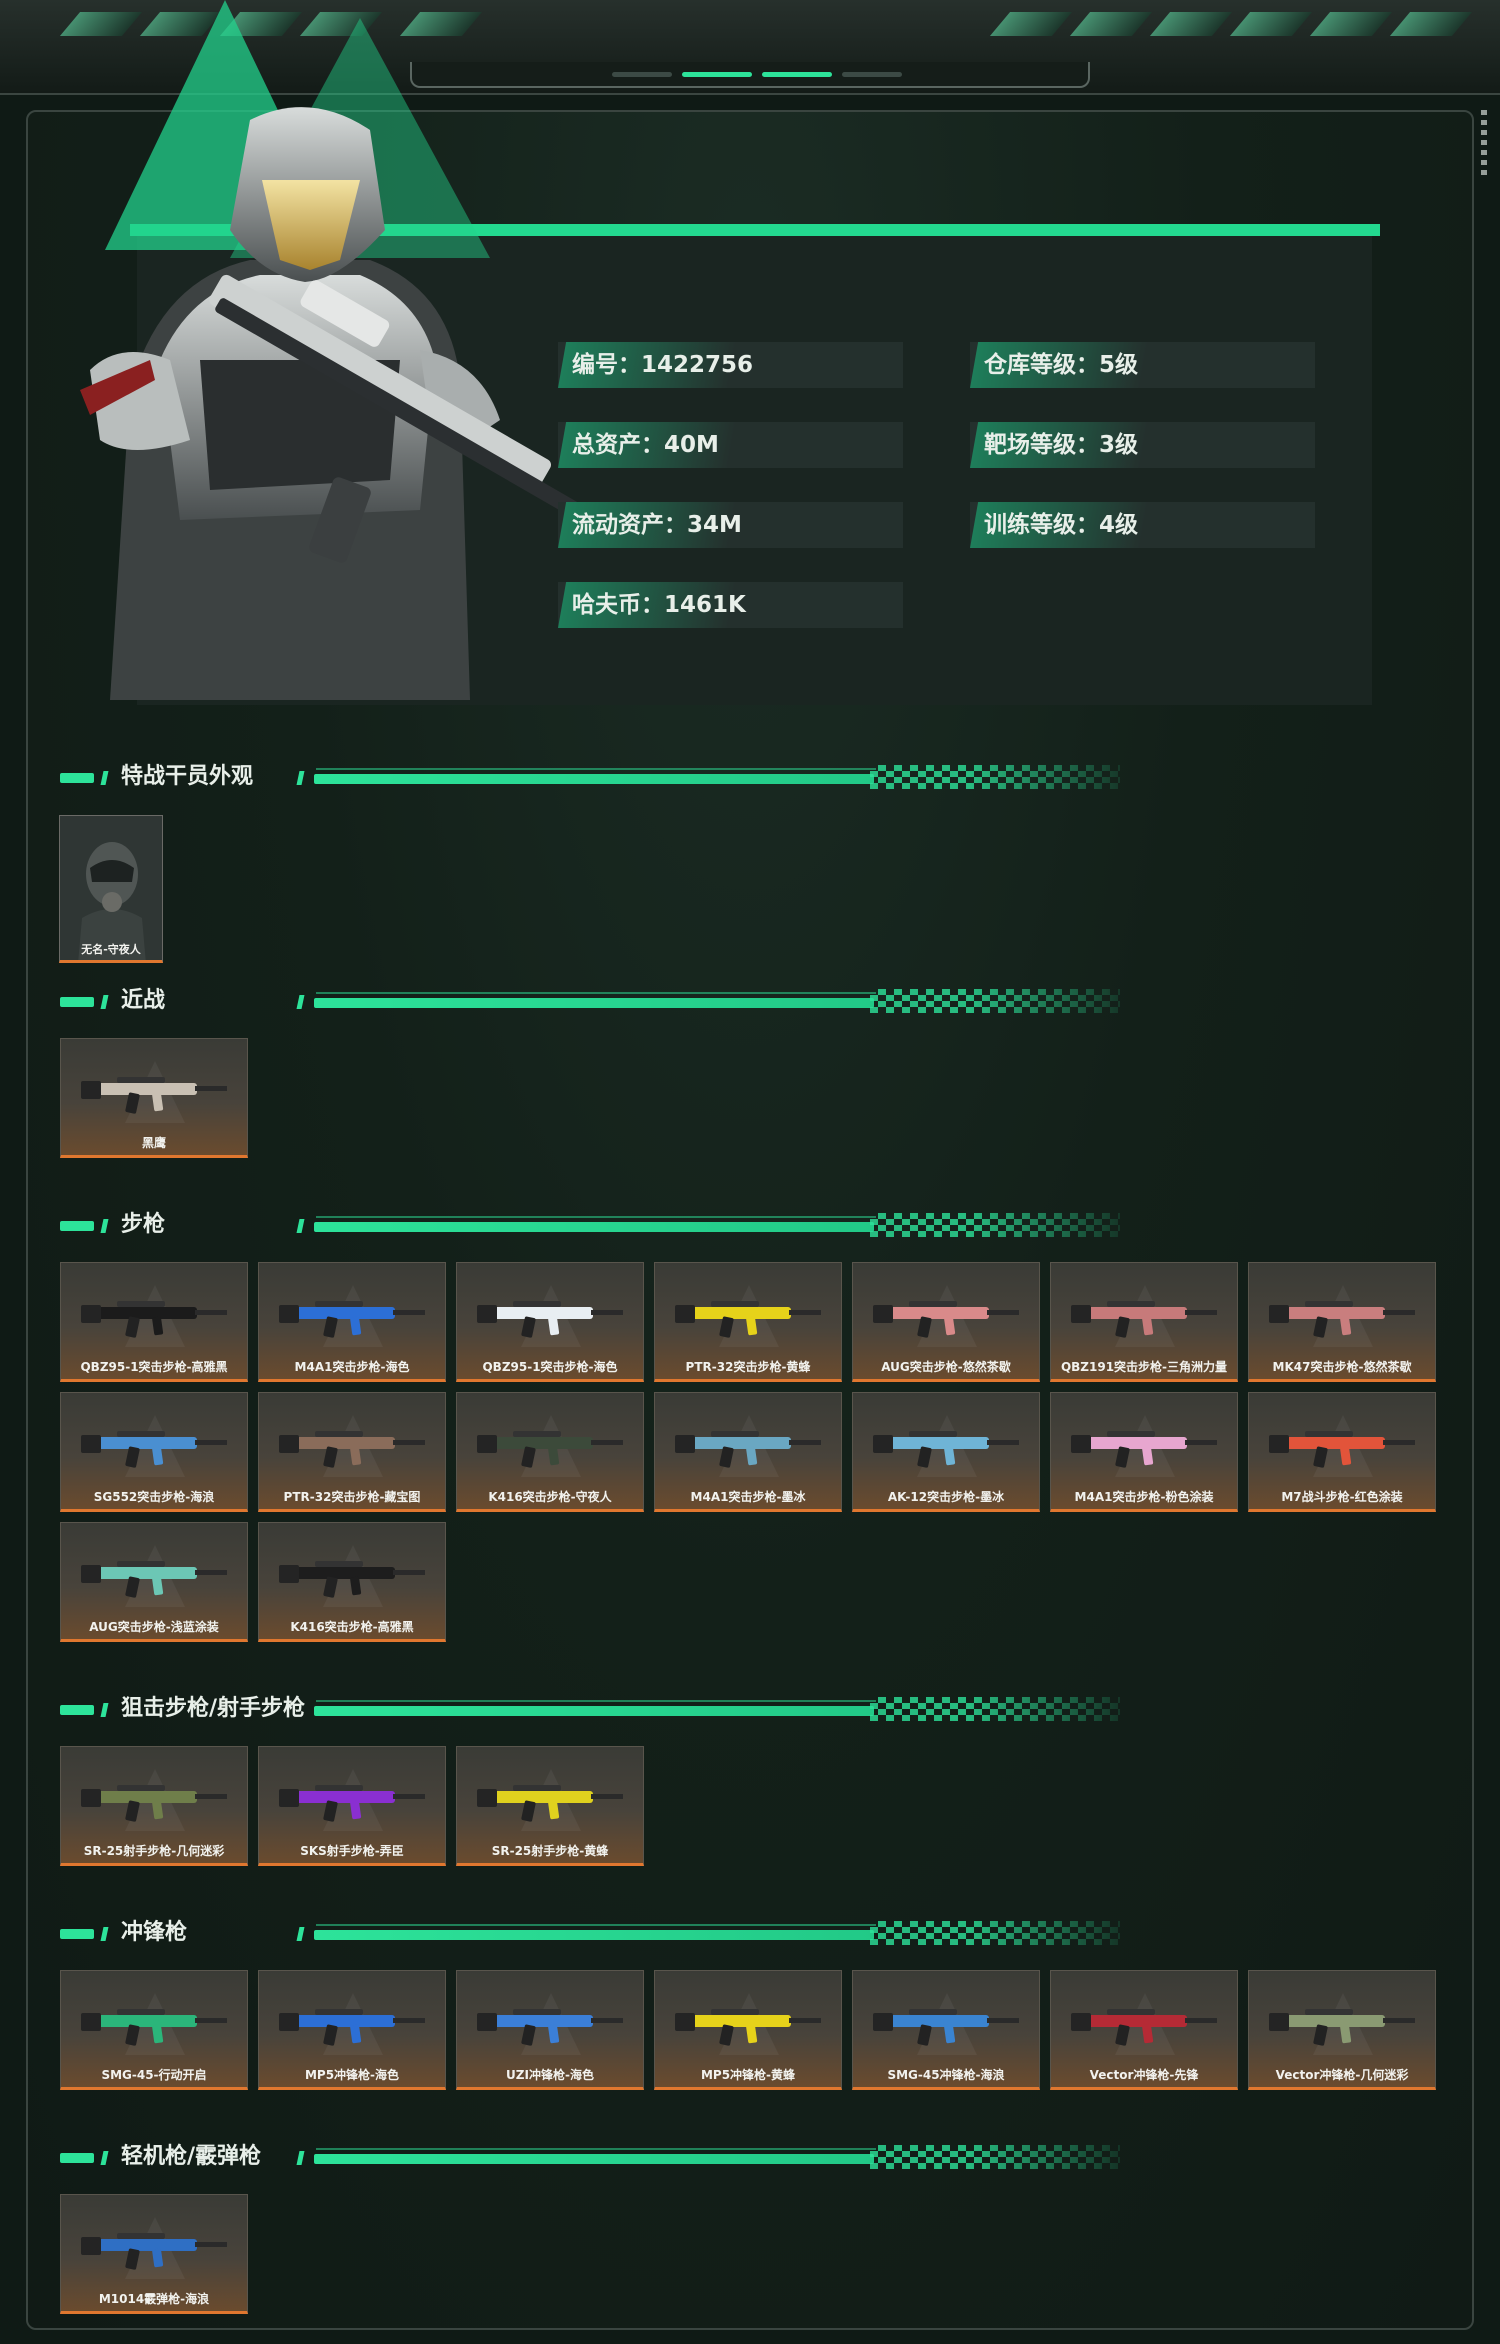 This screenshot has height=2344, width=1500. I want to click on weapon-card: MK47突击步枪-悠然茶歇, so click(1342, 1322).